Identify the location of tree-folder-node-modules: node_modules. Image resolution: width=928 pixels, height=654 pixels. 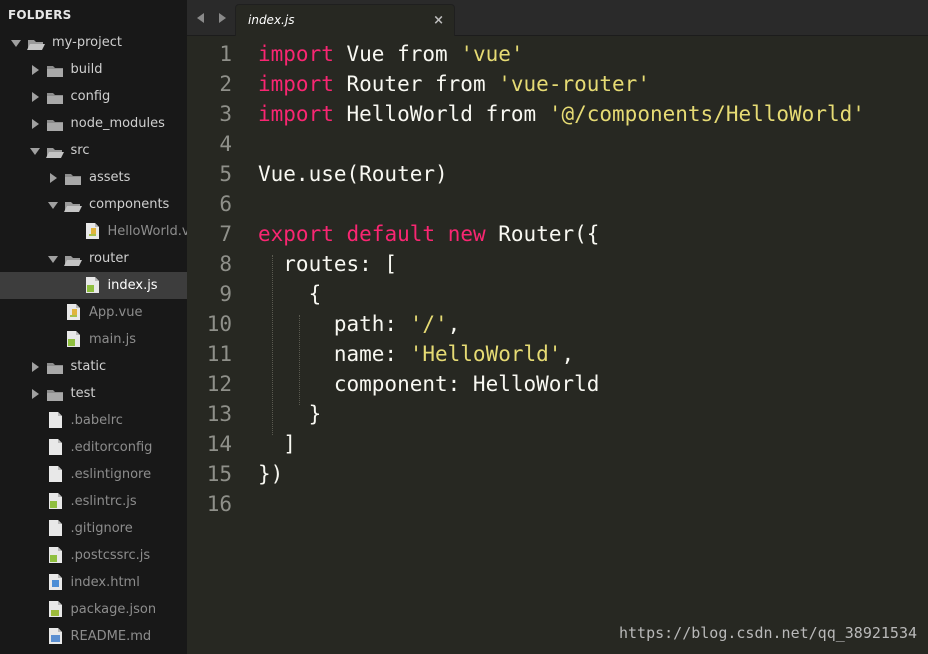
(93, 123).